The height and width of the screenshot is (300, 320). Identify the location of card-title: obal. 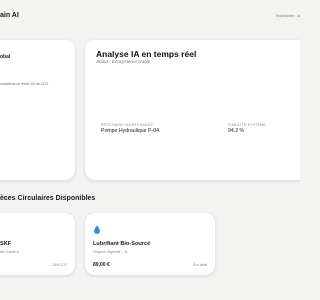
(5, 57).